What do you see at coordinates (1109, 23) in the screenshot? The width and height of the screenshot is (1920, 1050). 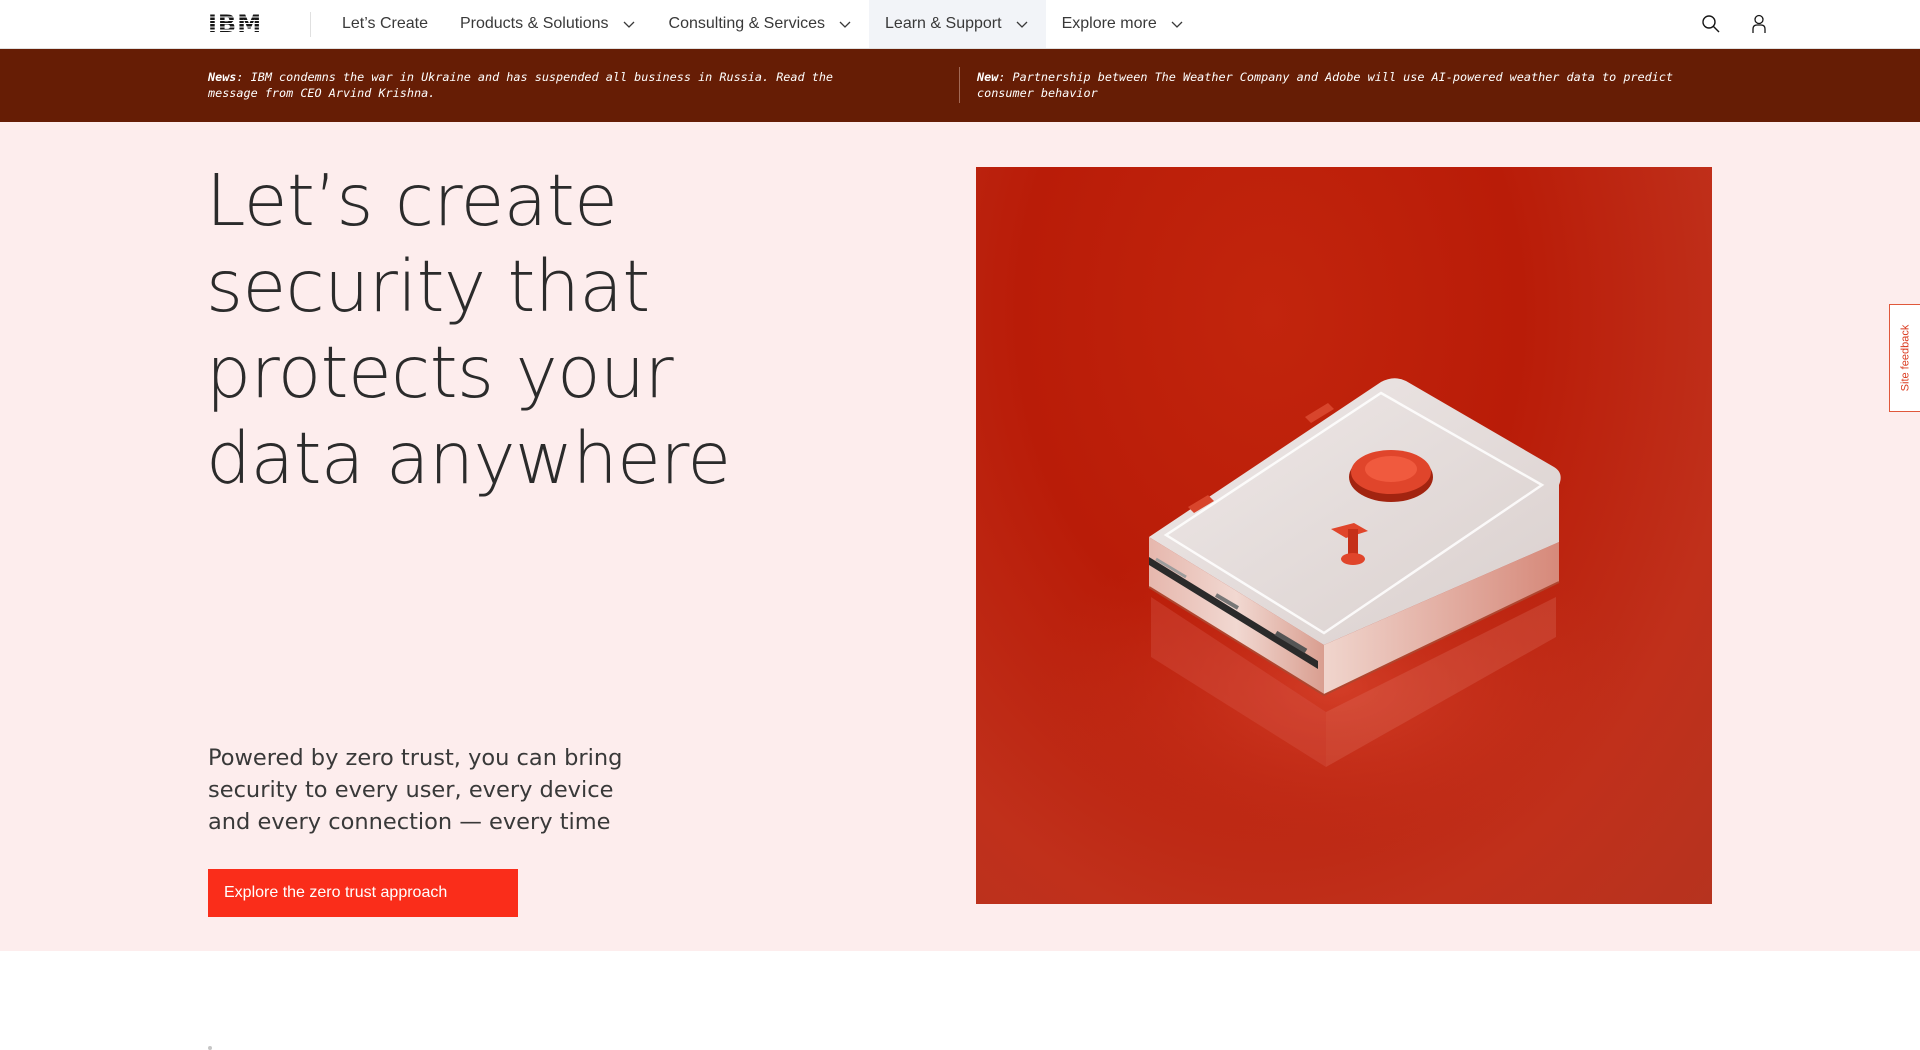 I see `nav-item-label: Explore more` at bounding box center [1109, 23].